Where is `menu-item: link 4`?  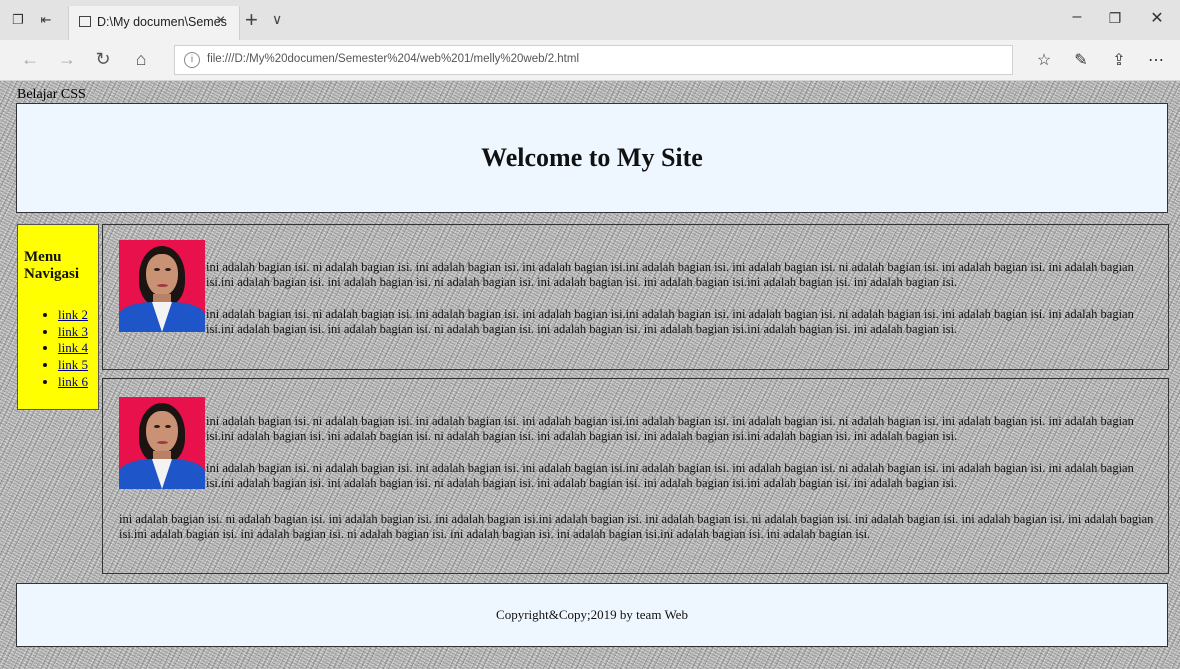 menu-item: link 4 is located at coordinates (73, 348).